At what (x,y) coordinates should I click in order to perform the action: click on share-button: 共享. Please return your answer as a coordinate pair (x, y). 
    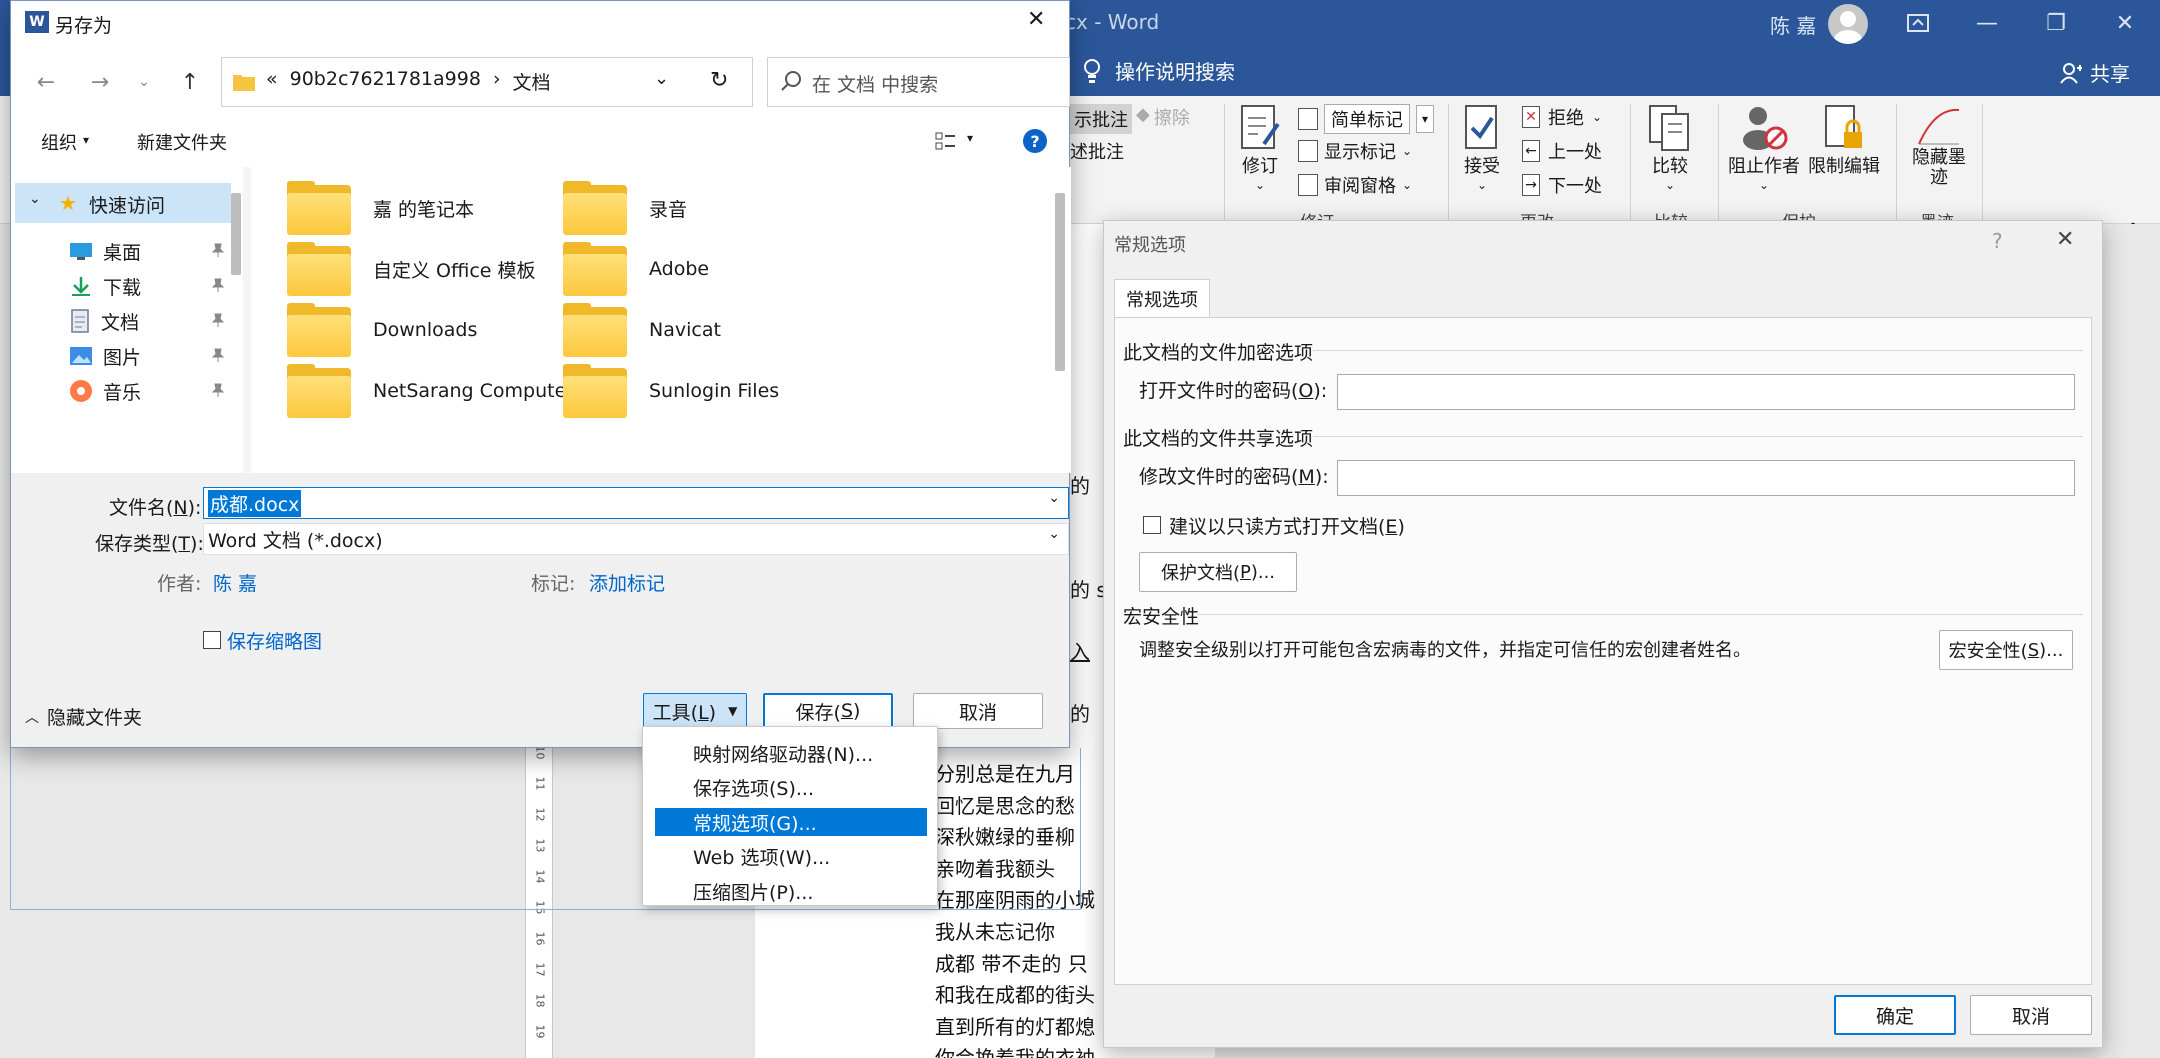
    Looking at the image, I should click on (2095, 72).